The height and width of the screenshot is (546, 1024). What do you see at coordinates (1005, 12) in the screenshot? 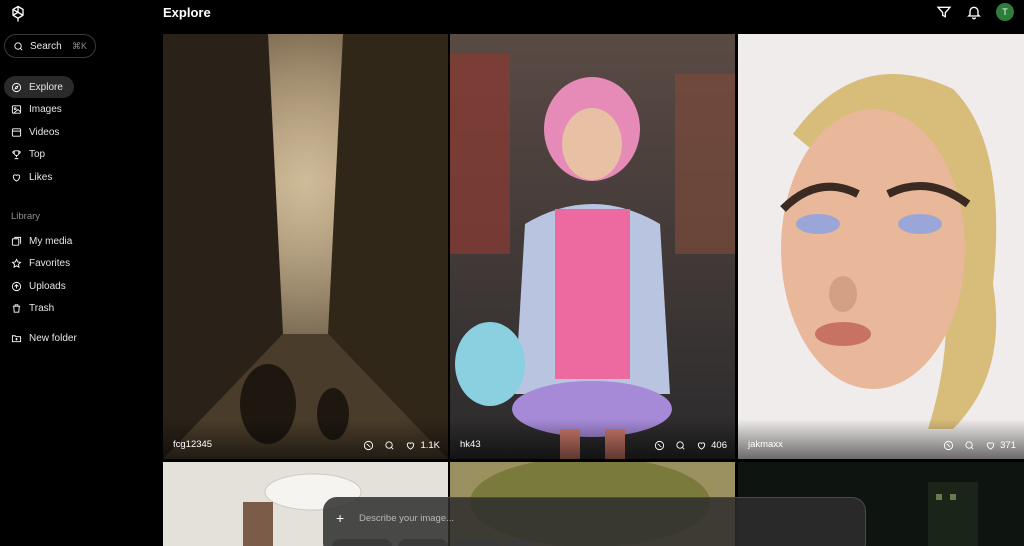
I see `avatar: T` at bounding box center [1005, 12].